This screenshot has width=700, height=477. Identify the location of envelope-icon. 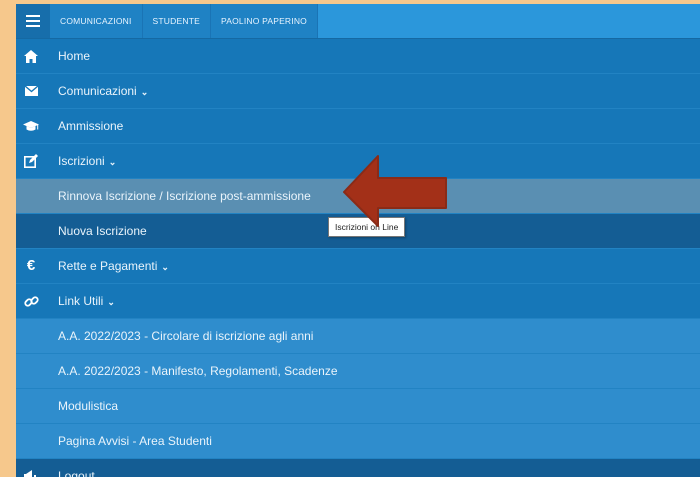
(31, 91).